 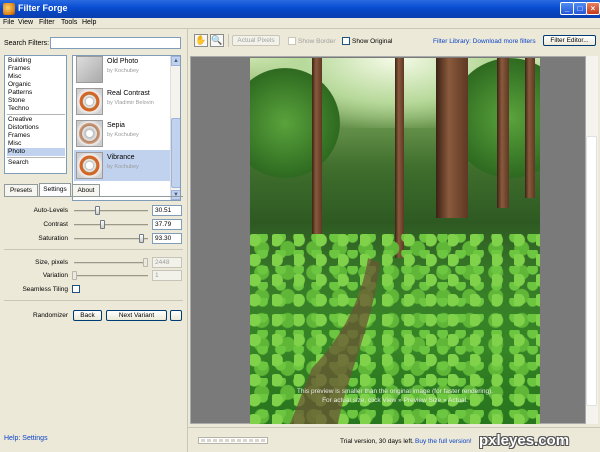 What do you see at coordinates (128, 93) in the screenshot?
I see `filter-name: Real Contrast` at bounding box center [128, 93].